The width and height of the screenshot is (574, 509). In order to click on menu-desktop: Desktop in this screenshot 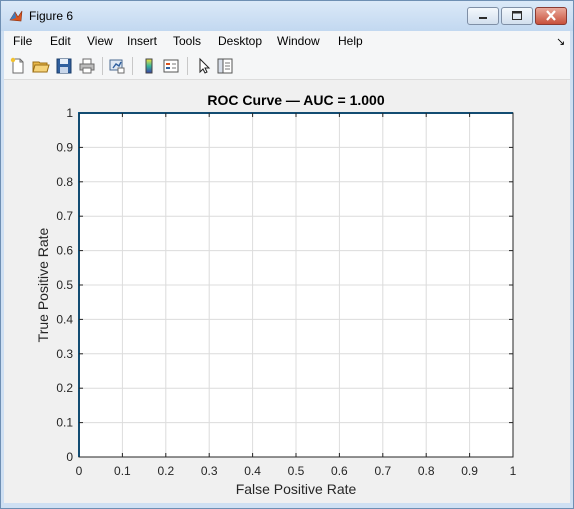, I will do `click(240, 41)`.